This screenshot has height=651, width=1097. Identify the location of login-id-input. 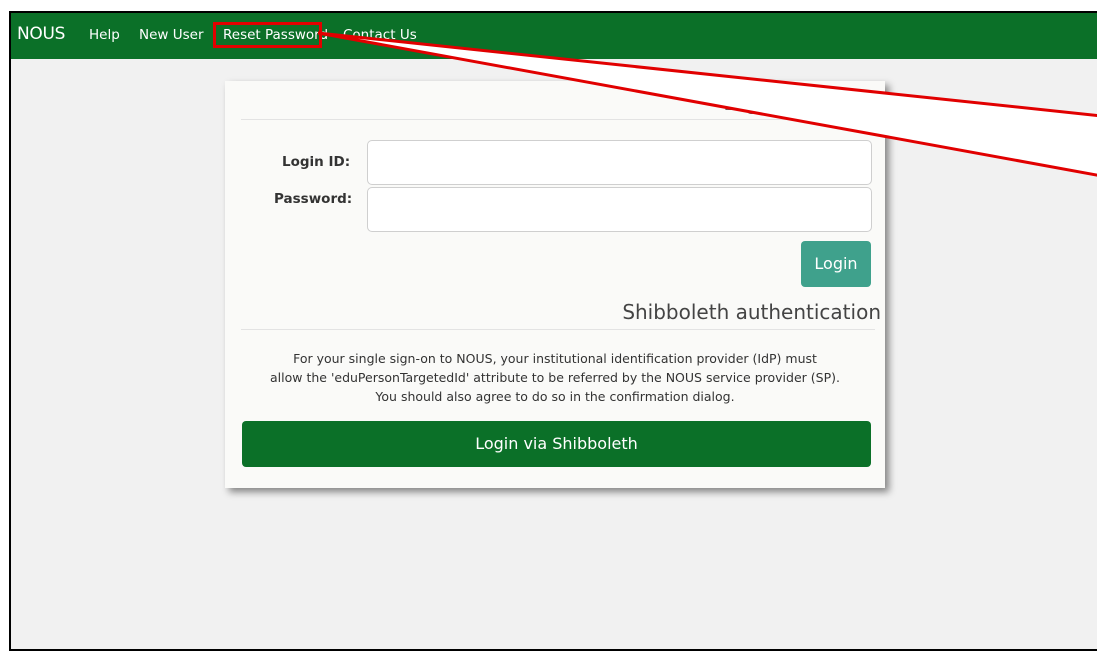
(619, 162).